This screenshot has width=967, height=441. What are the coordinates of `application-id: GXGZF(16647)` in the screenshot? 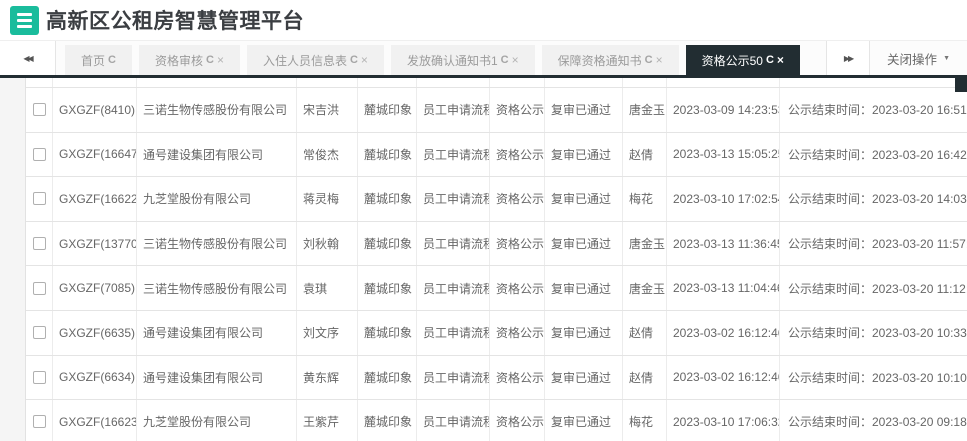 It's located at (95, 154).